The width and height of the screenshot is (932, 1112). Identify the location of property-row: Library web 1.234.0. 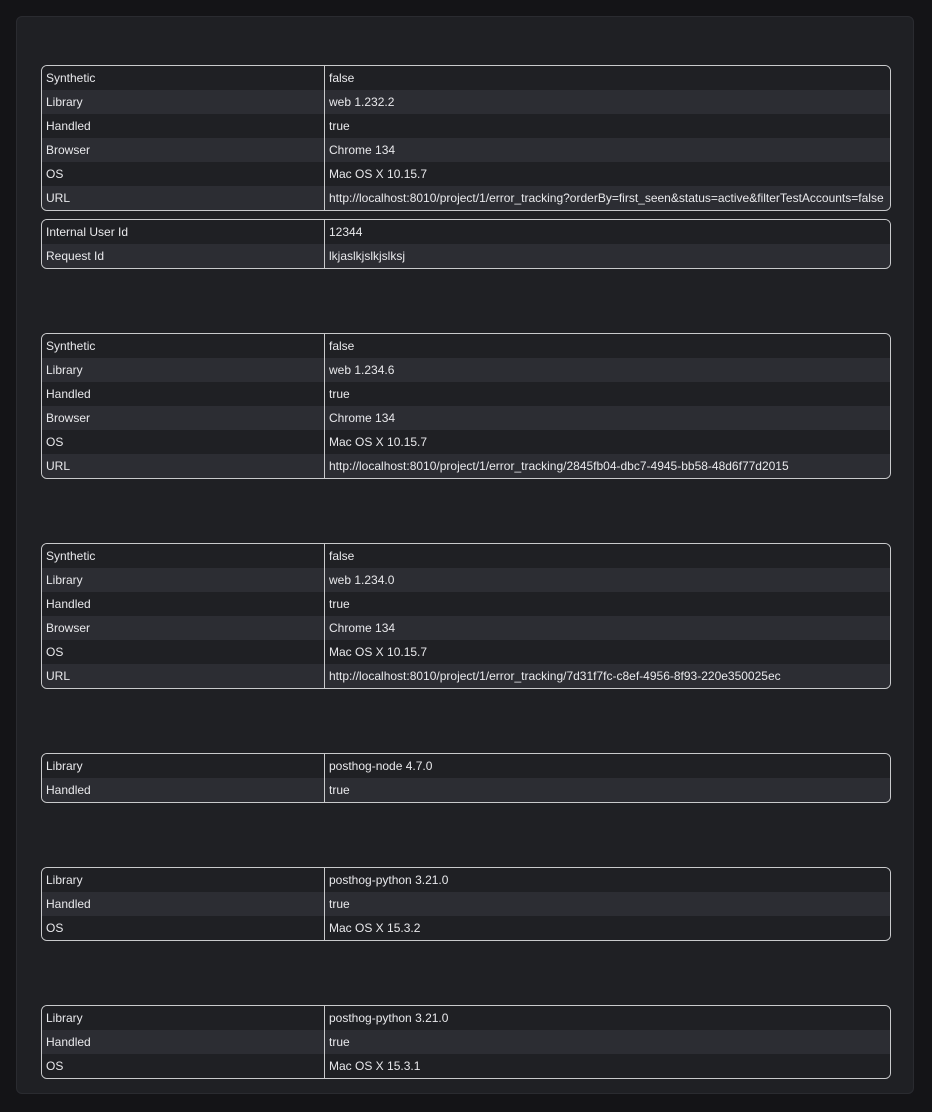
(466, 580).